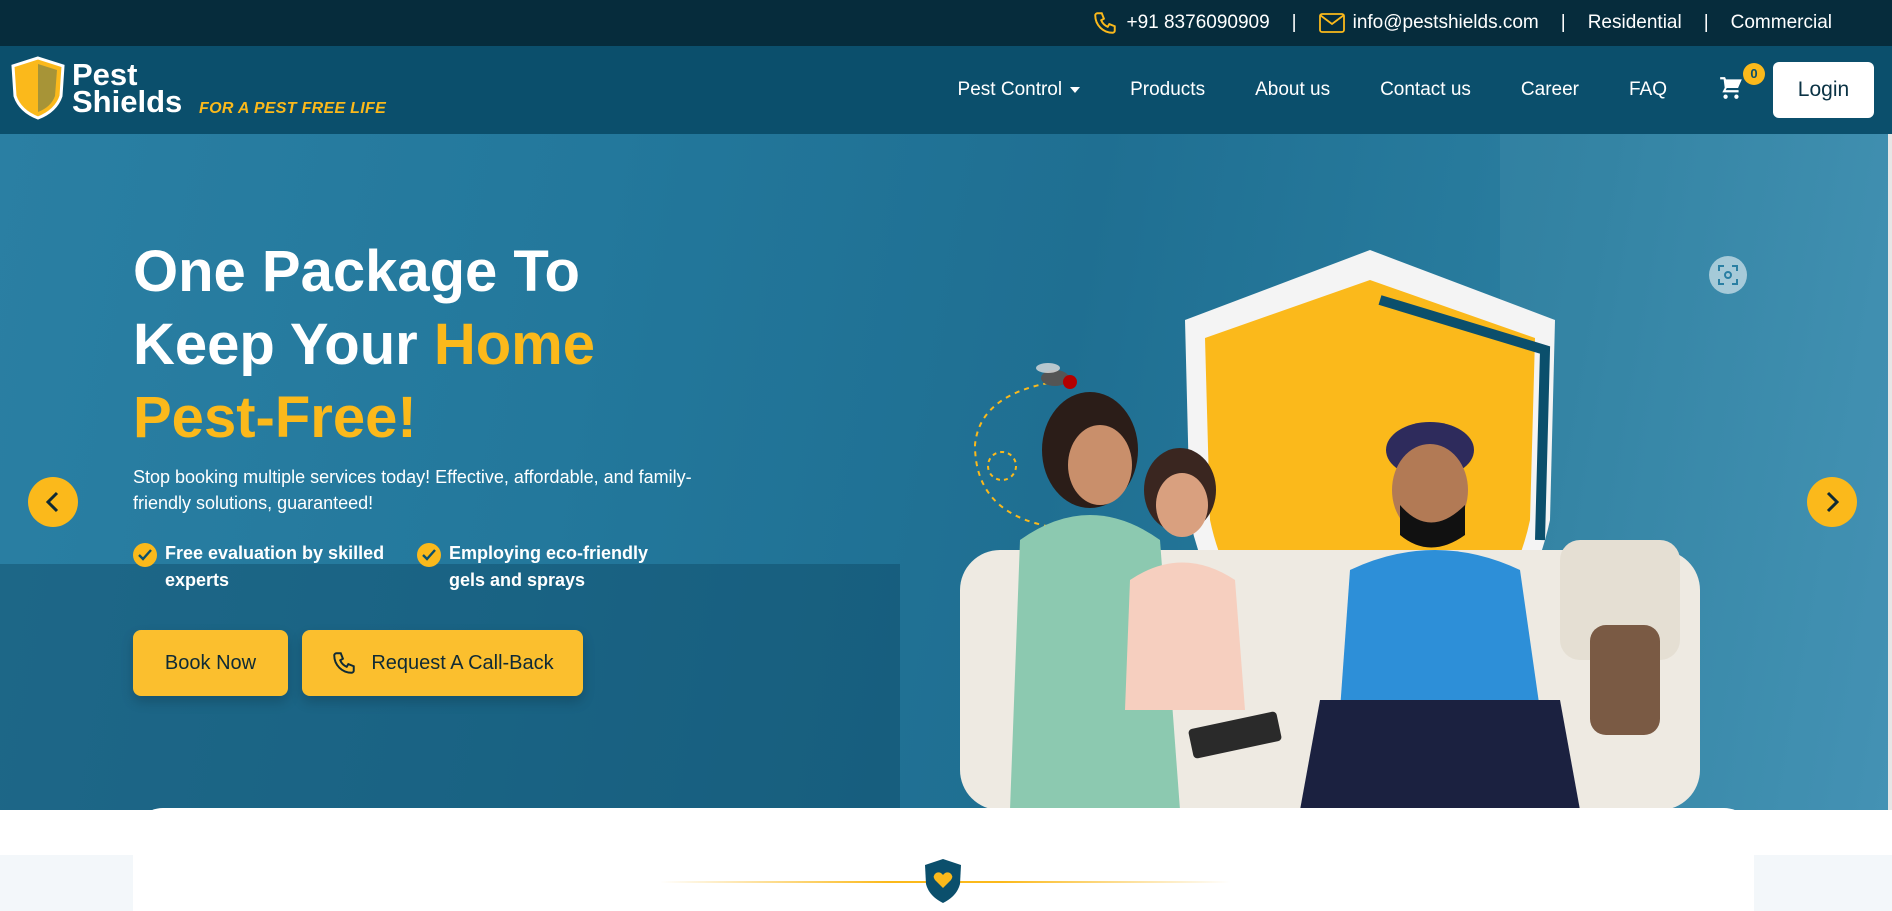 Image resolution: width=1892 pixels, height=911 pixels. I want to click on phone-contact: +91 8376090909, so click(1181, 23).